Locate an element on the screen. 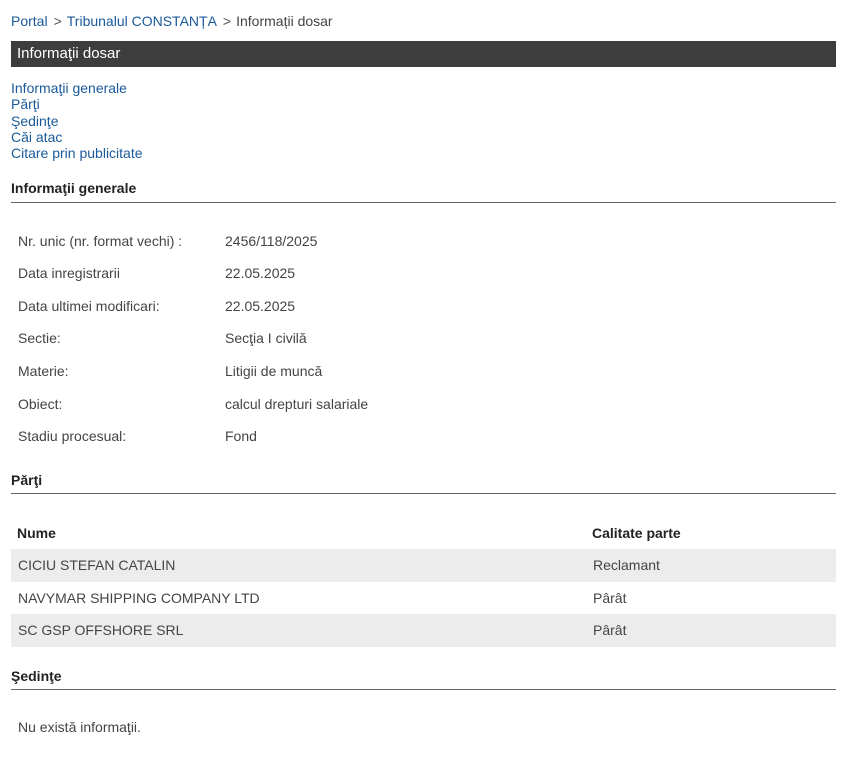 The width and height of the screenshot is (855, 767). info-label: Nr. unic (nr. format vechi) : is located at coordinates (100, 241).